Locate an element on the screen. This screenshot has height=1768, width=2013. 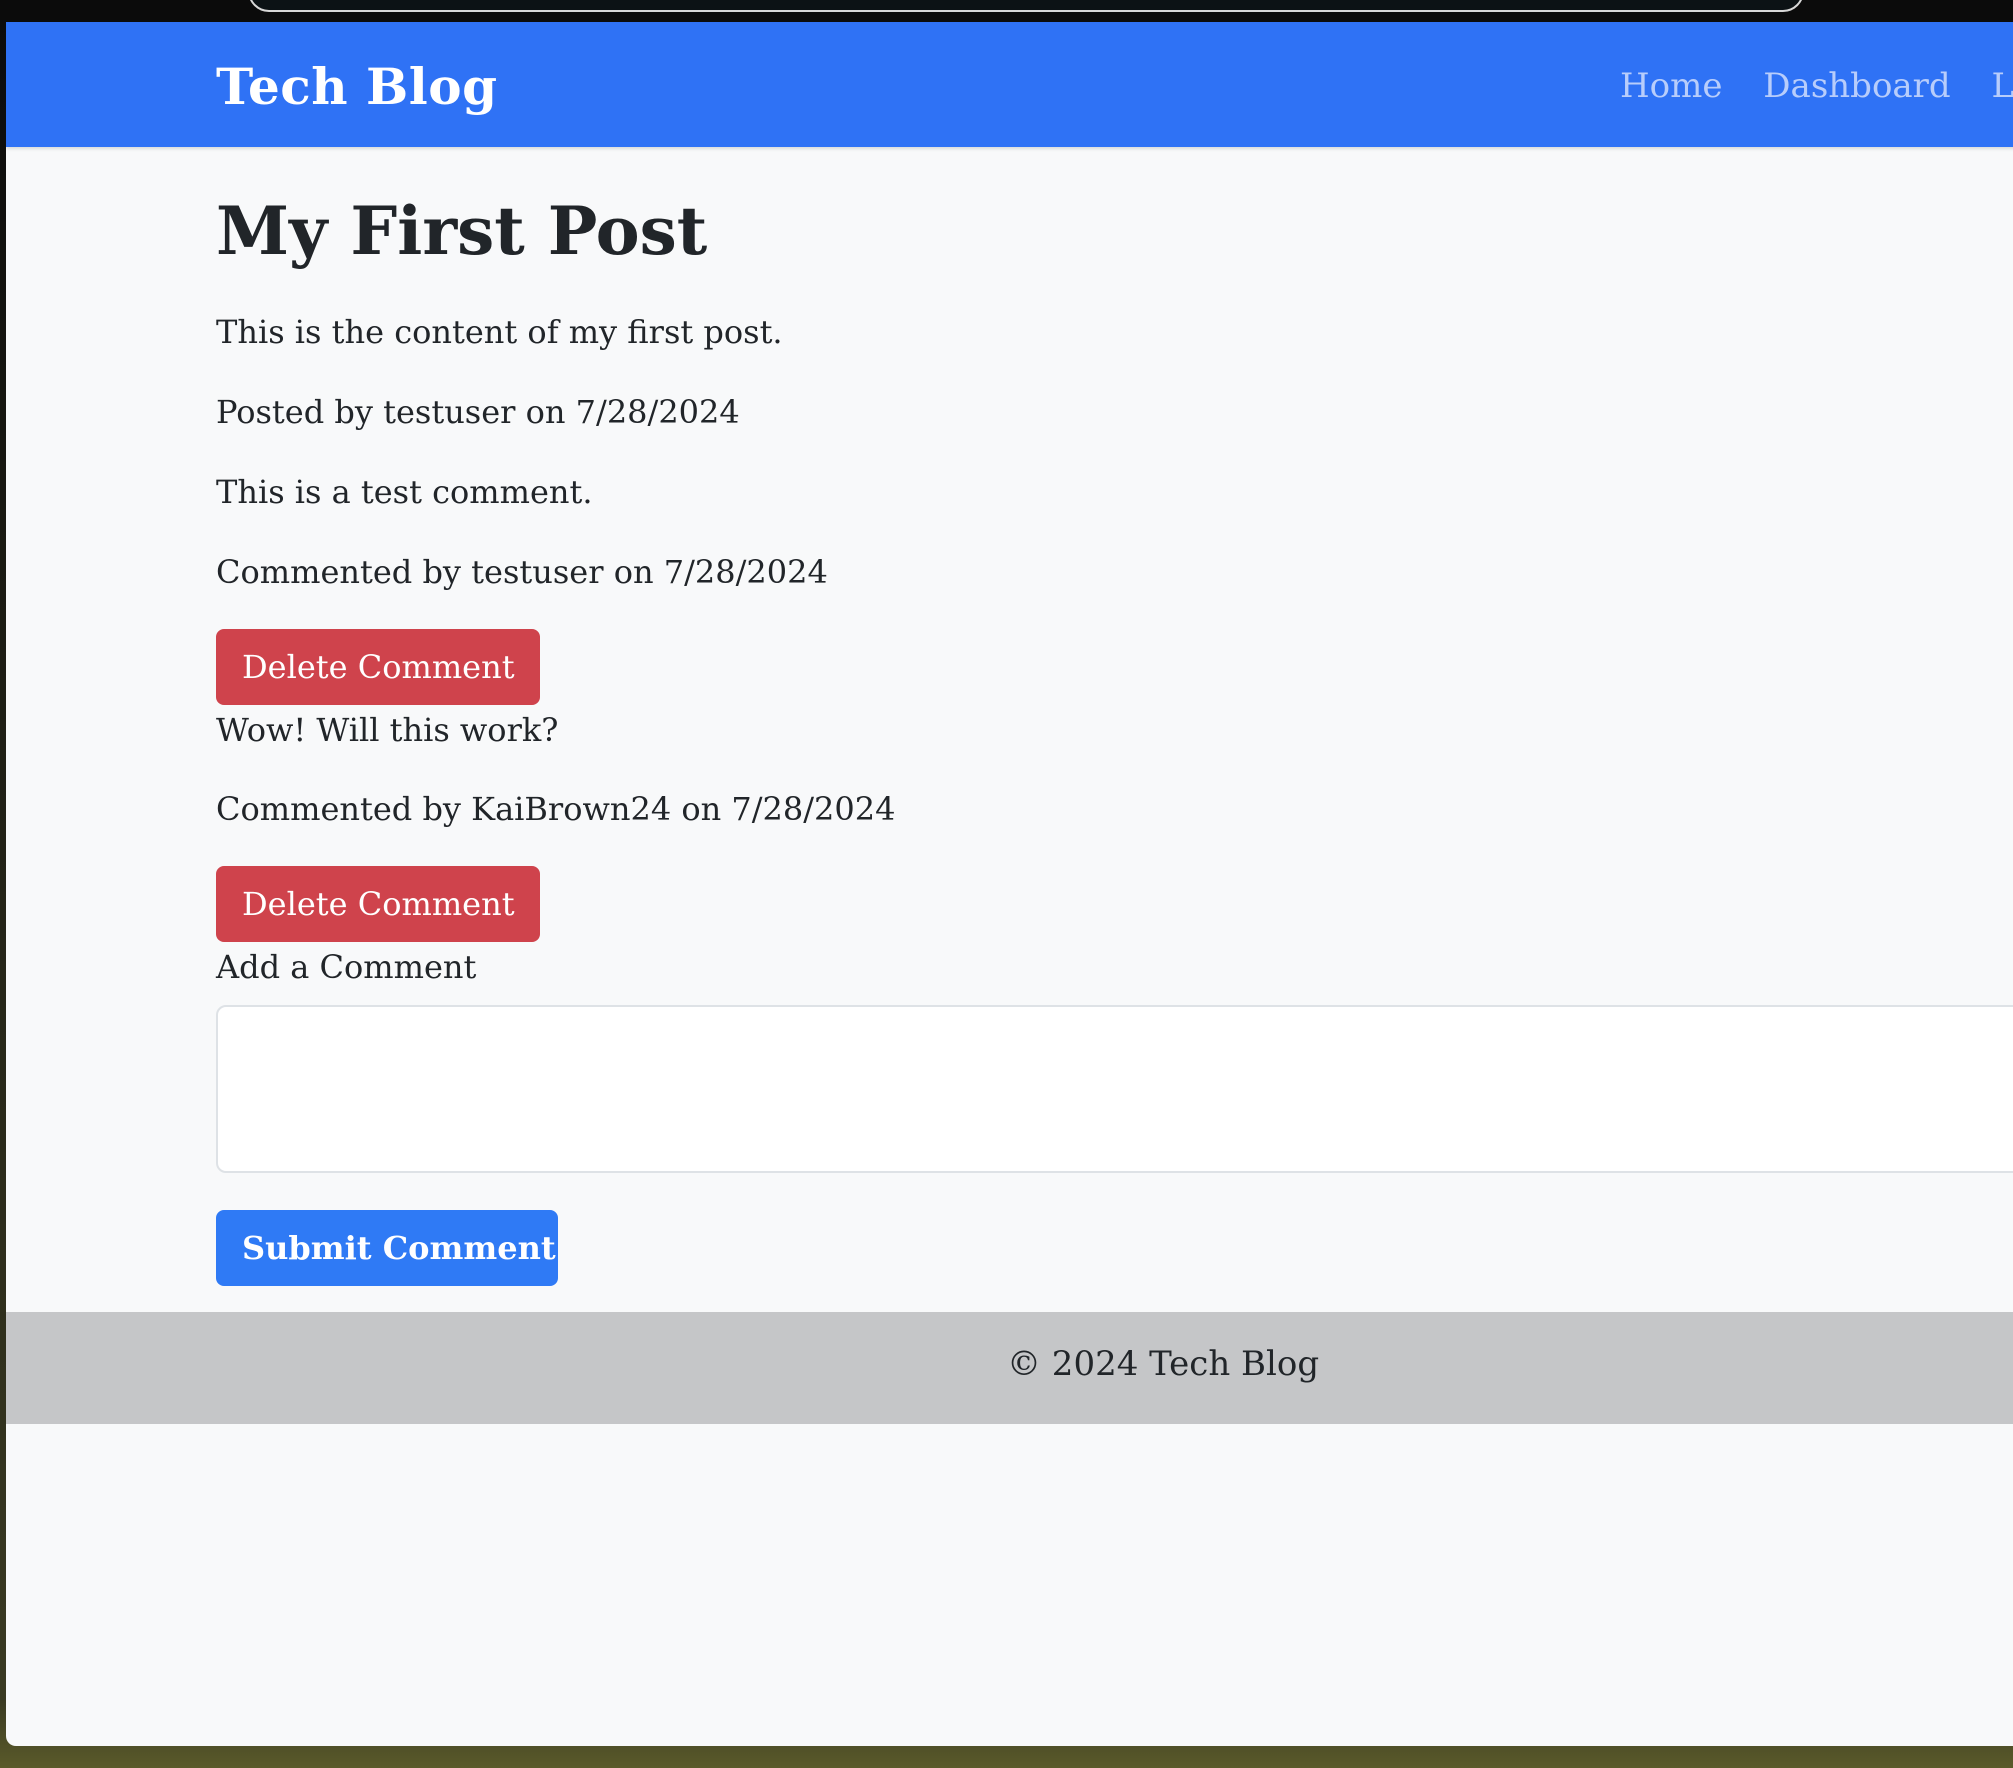
brand-logo: Tech Blog is located at coordinates (357, 86).